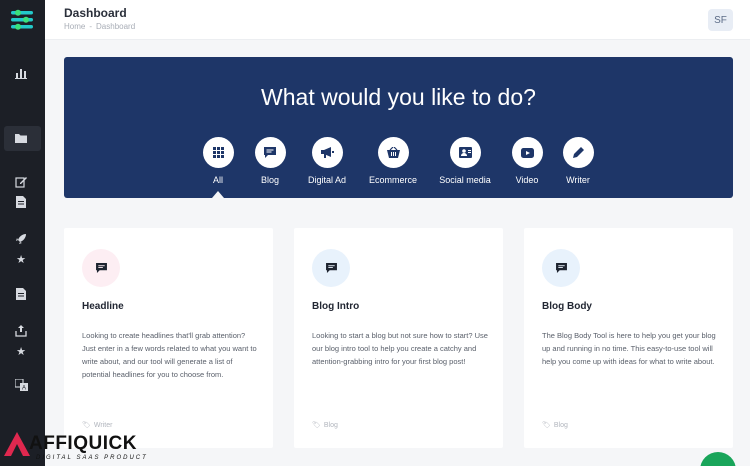 Image resolution: width=750 pixels, height=466 pixels. What do you see at coordinates (578, 152) in the screenshot?
I see `pen-icon` at bounding box center [578, 152].